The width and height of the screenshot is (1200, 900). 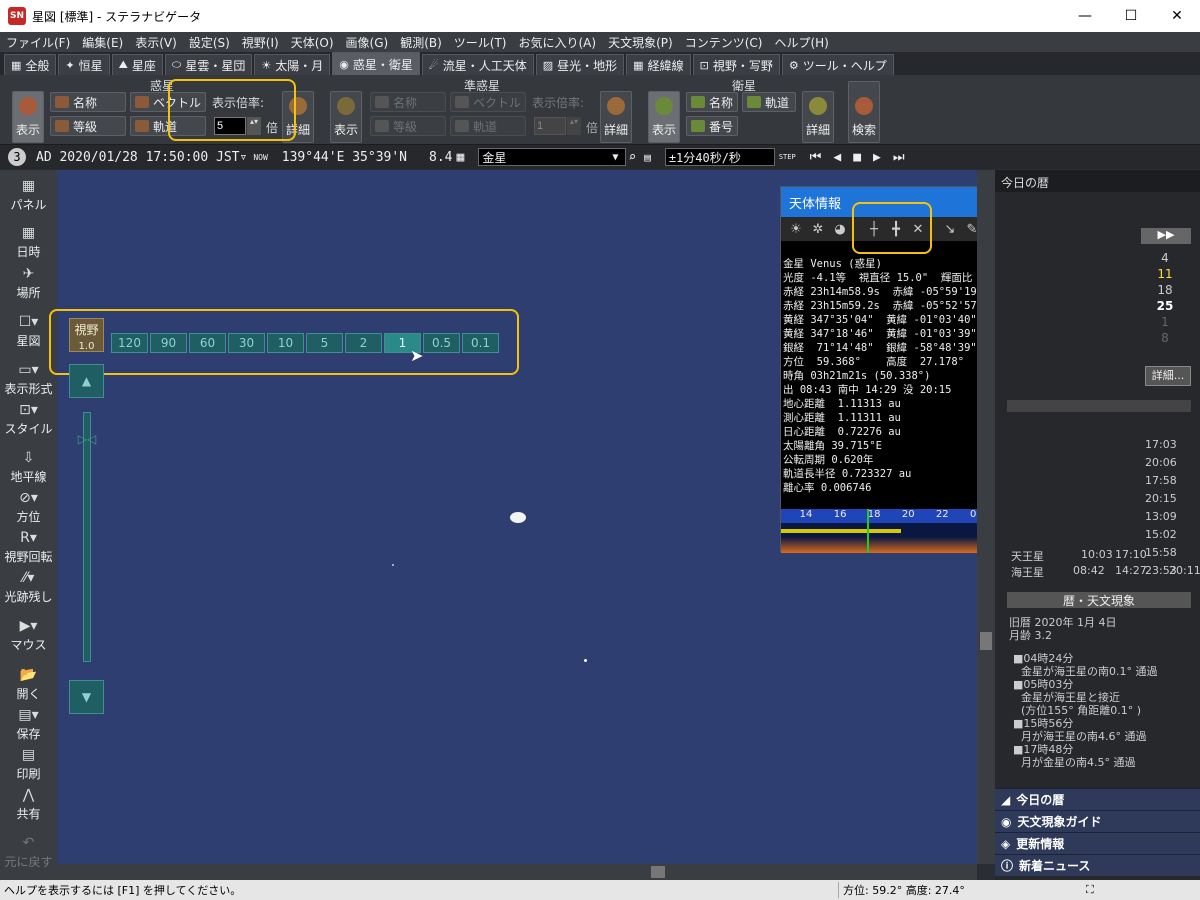 I want to click on menu-object: 天体(O), so click(x=312, y=42).